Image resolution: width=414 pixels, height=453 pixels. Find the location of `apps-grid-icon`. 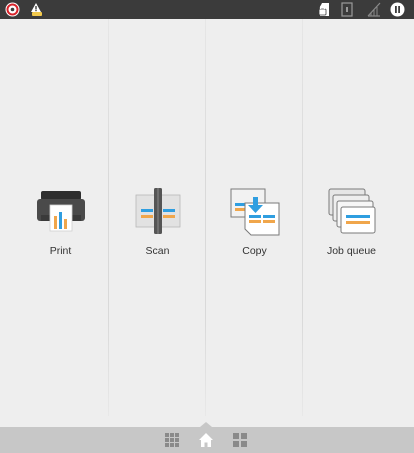

apps-grid-icon is located at coordinates (172, 440).